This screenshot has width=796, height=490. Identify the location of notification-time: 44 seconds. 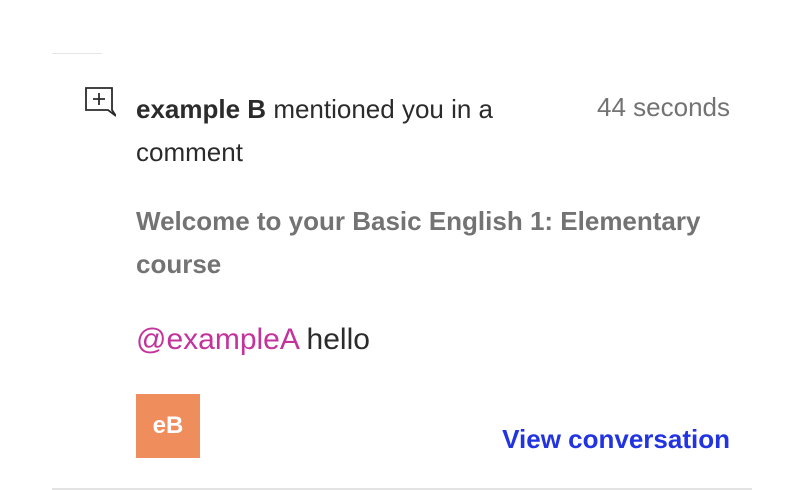
(663, 107).